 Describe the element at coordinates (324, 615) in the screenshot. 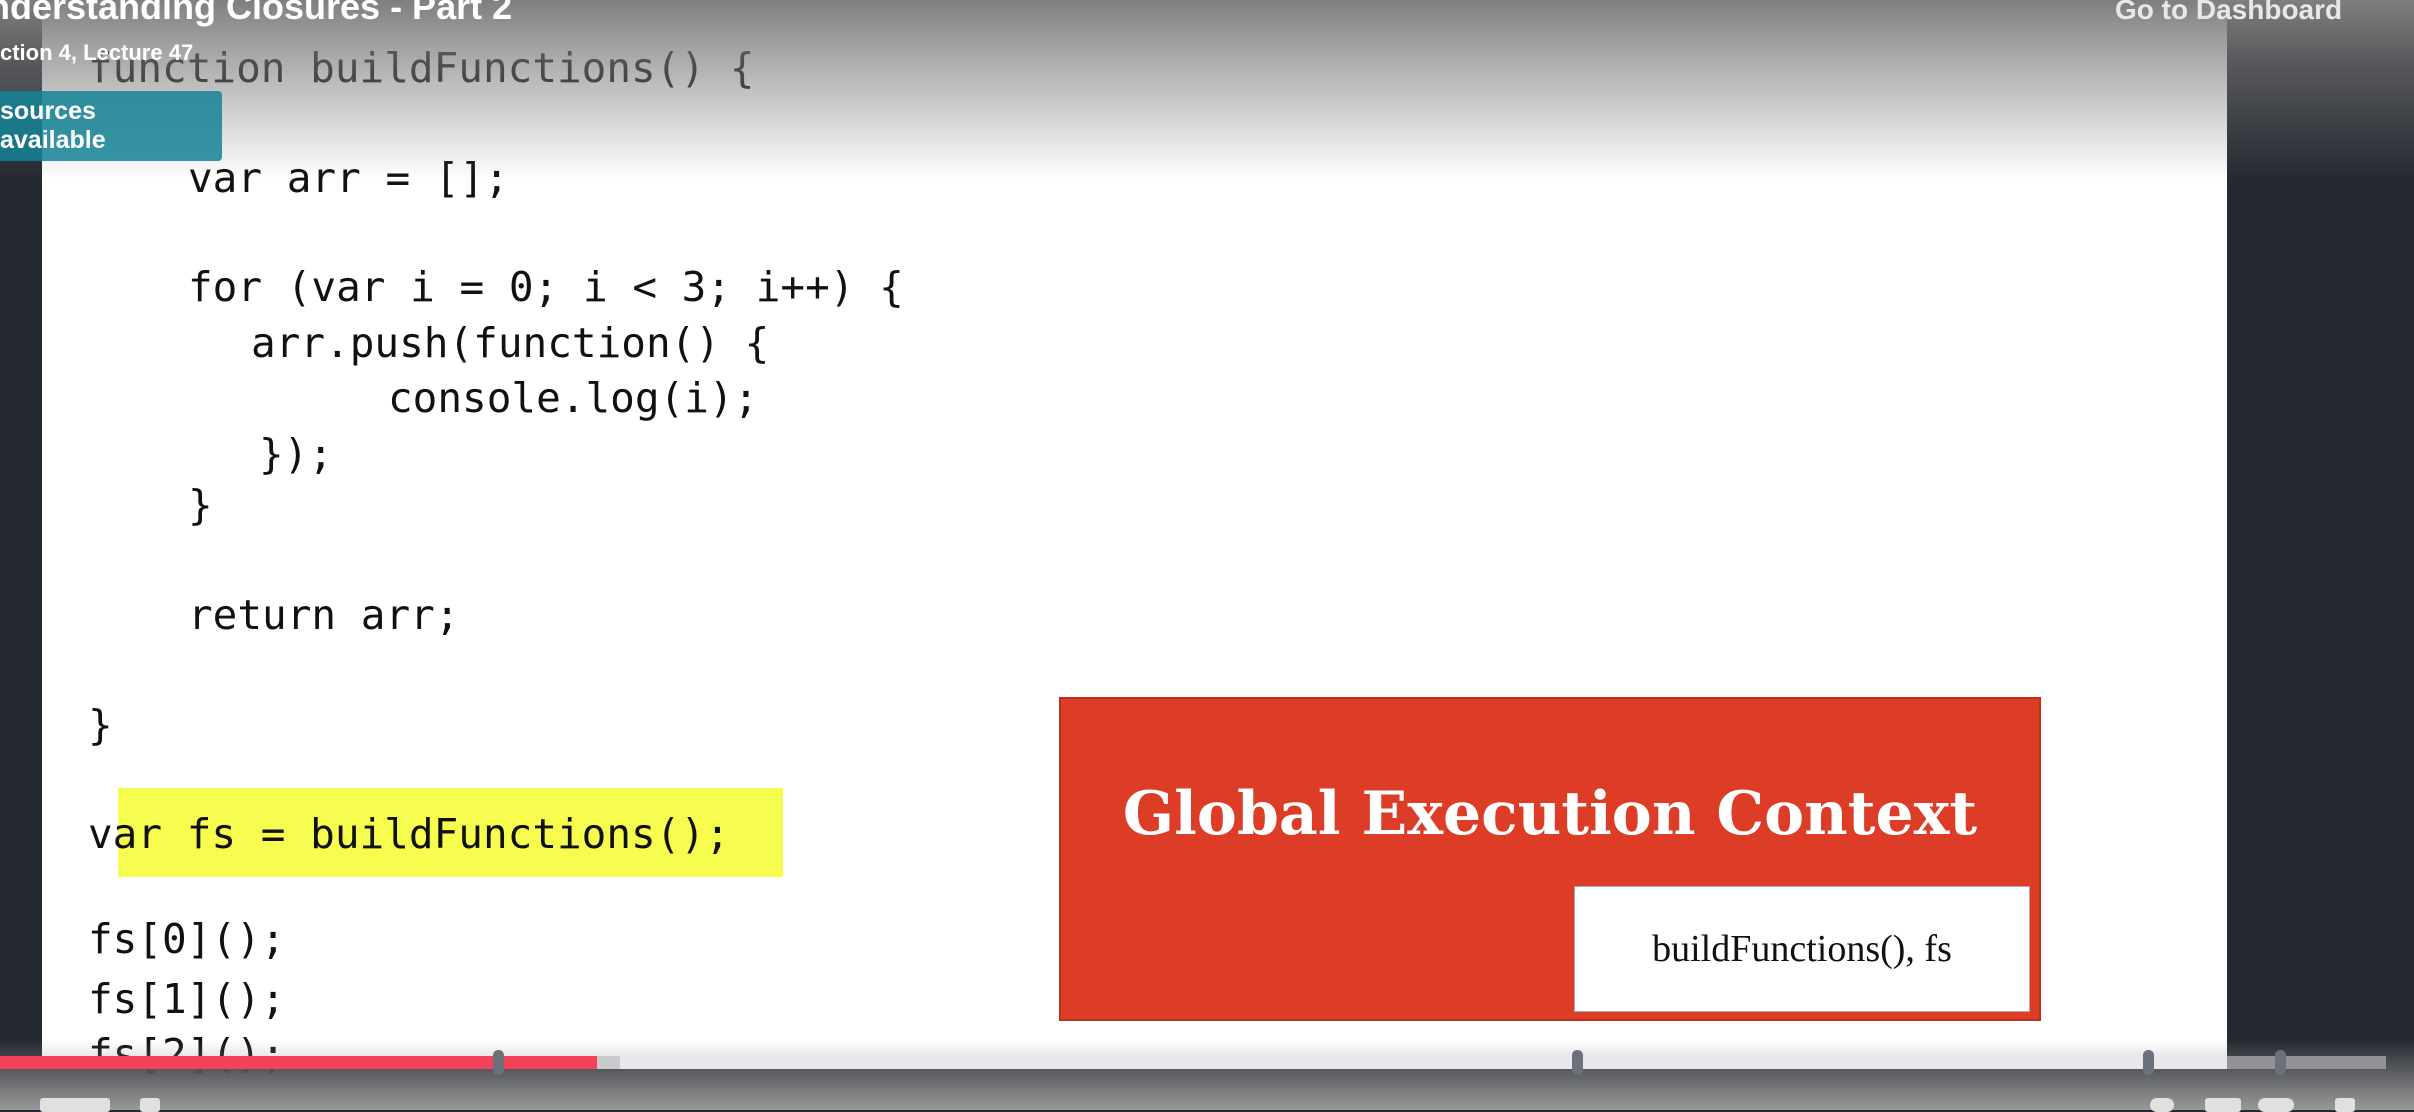

I see `code-line: return arr;` at that location.